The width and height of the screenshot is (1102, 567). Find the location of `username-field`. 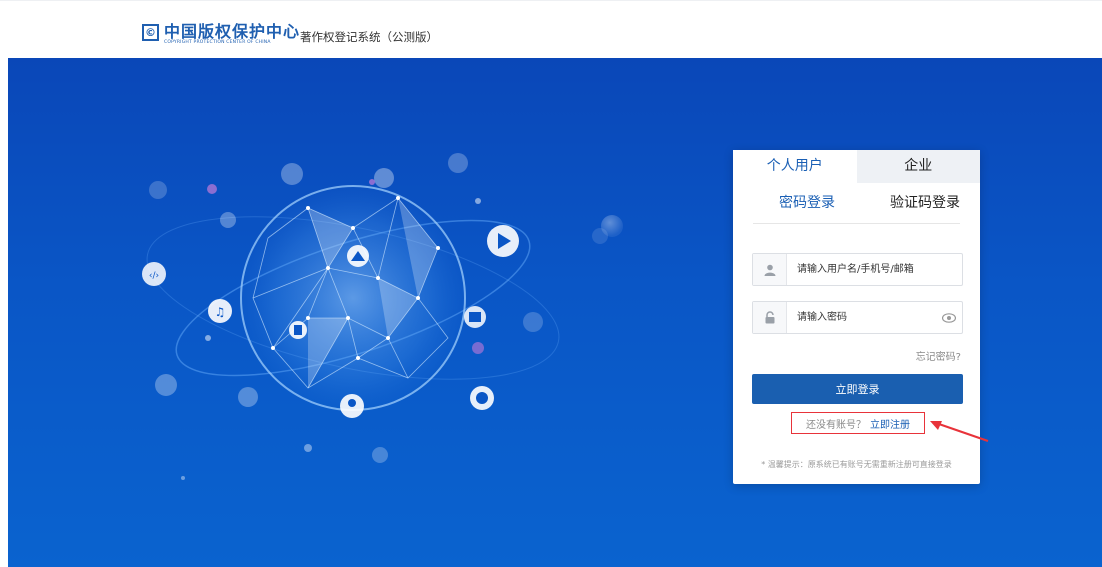

username-field is located at coordinates (857, 269).